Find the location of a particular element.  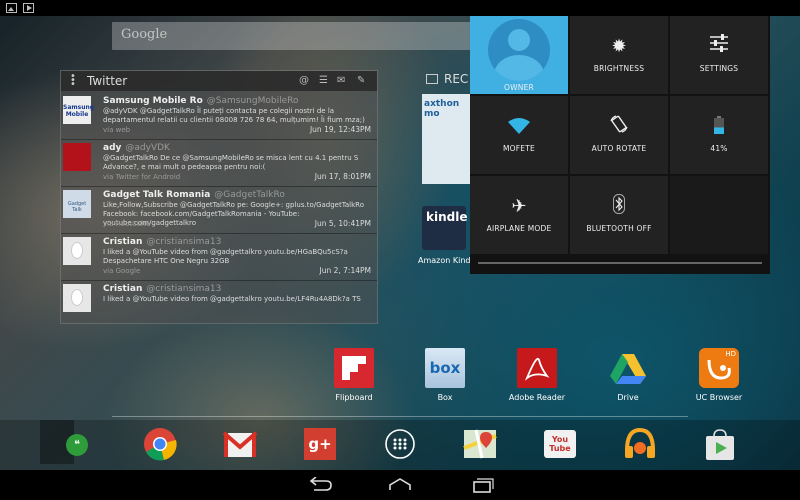

dock-play-music is located at coordinates (640, 444).